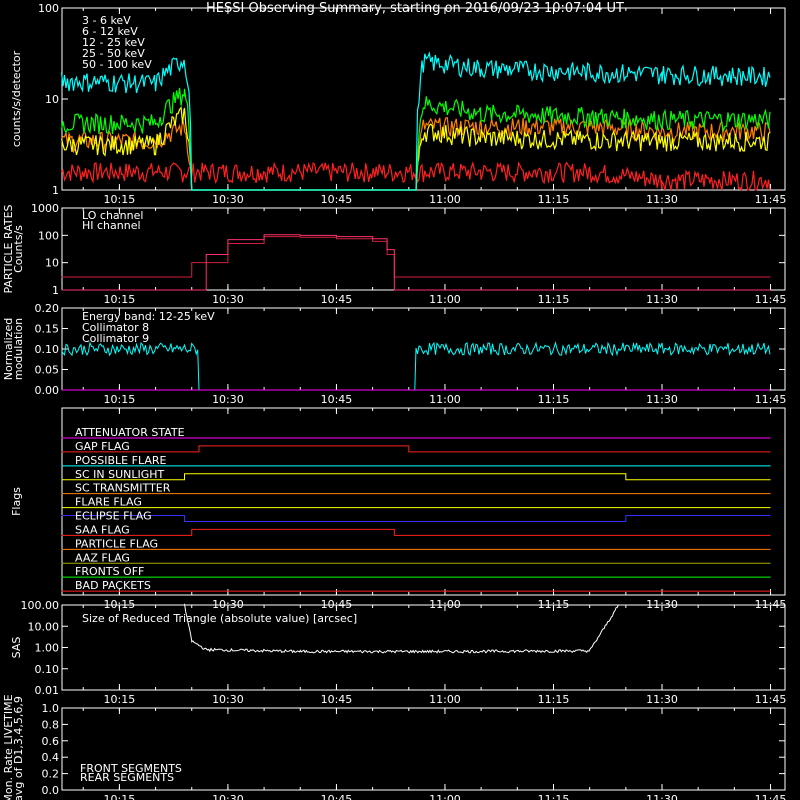  What do you see at coordinates (102, 557) in the screenshot?
I see `flag-label: AAZ FLAG` at bounding box center [102, 557].